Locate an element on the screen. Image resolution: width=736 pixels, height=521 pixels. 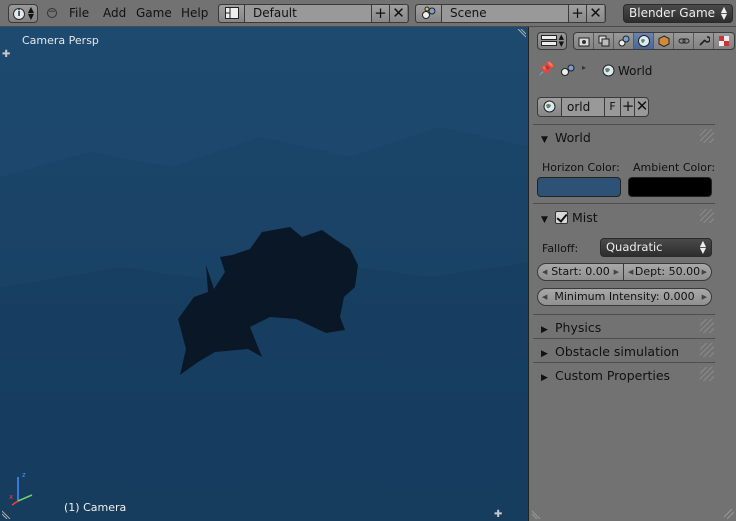
collapse-menus-icon: − is located at coordinates (52, 13).